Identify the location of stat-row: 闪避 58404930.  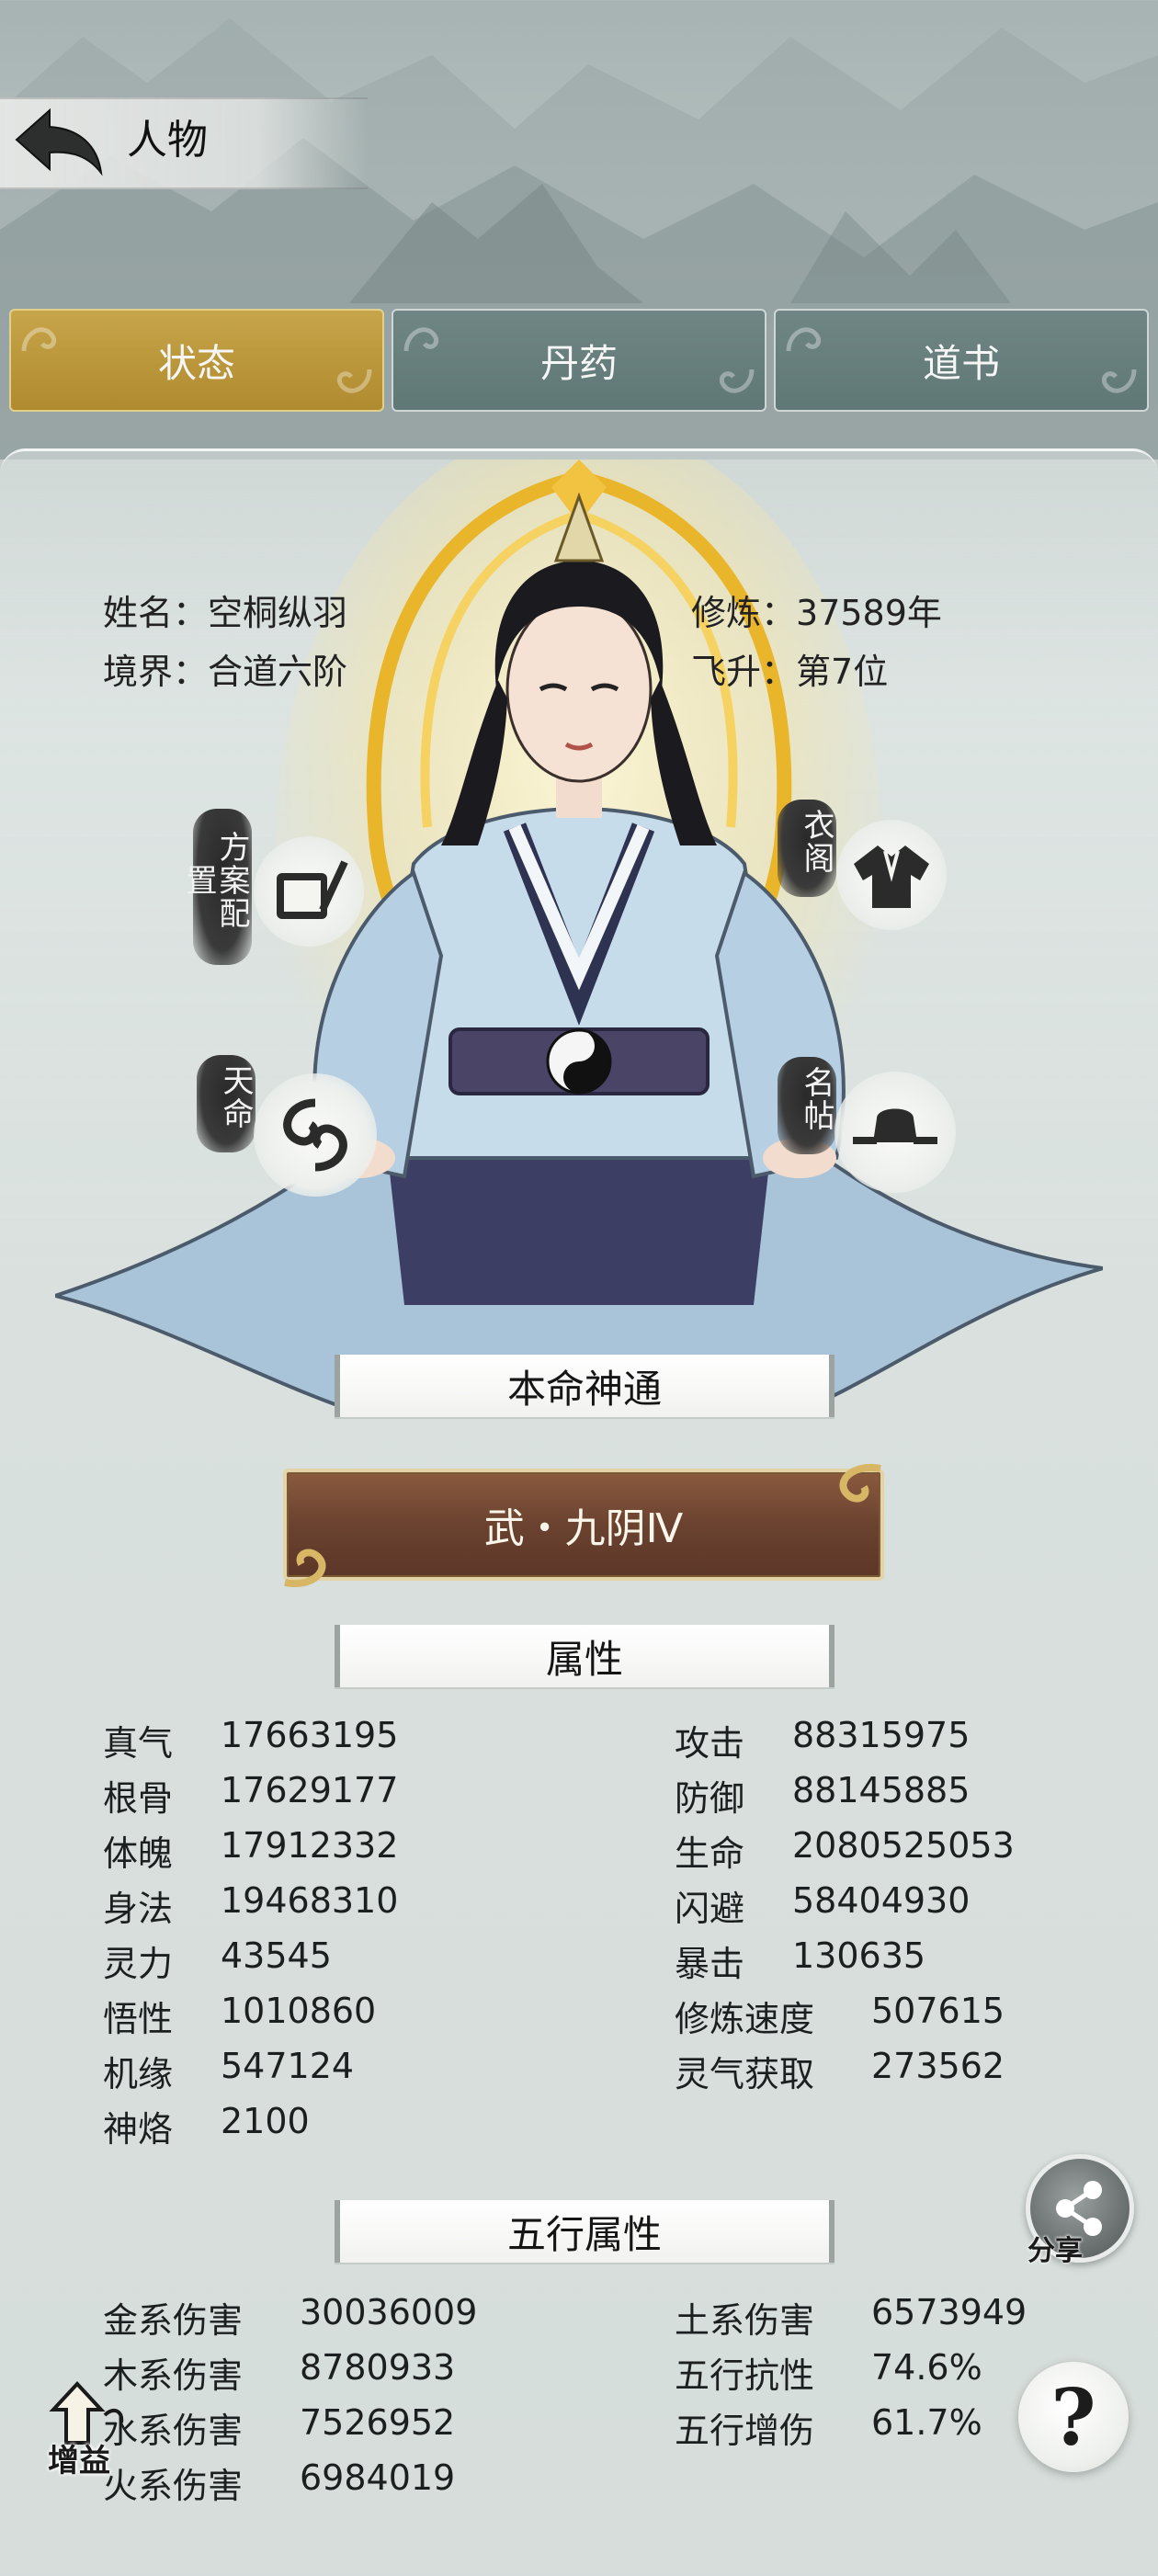
(822, 1905).